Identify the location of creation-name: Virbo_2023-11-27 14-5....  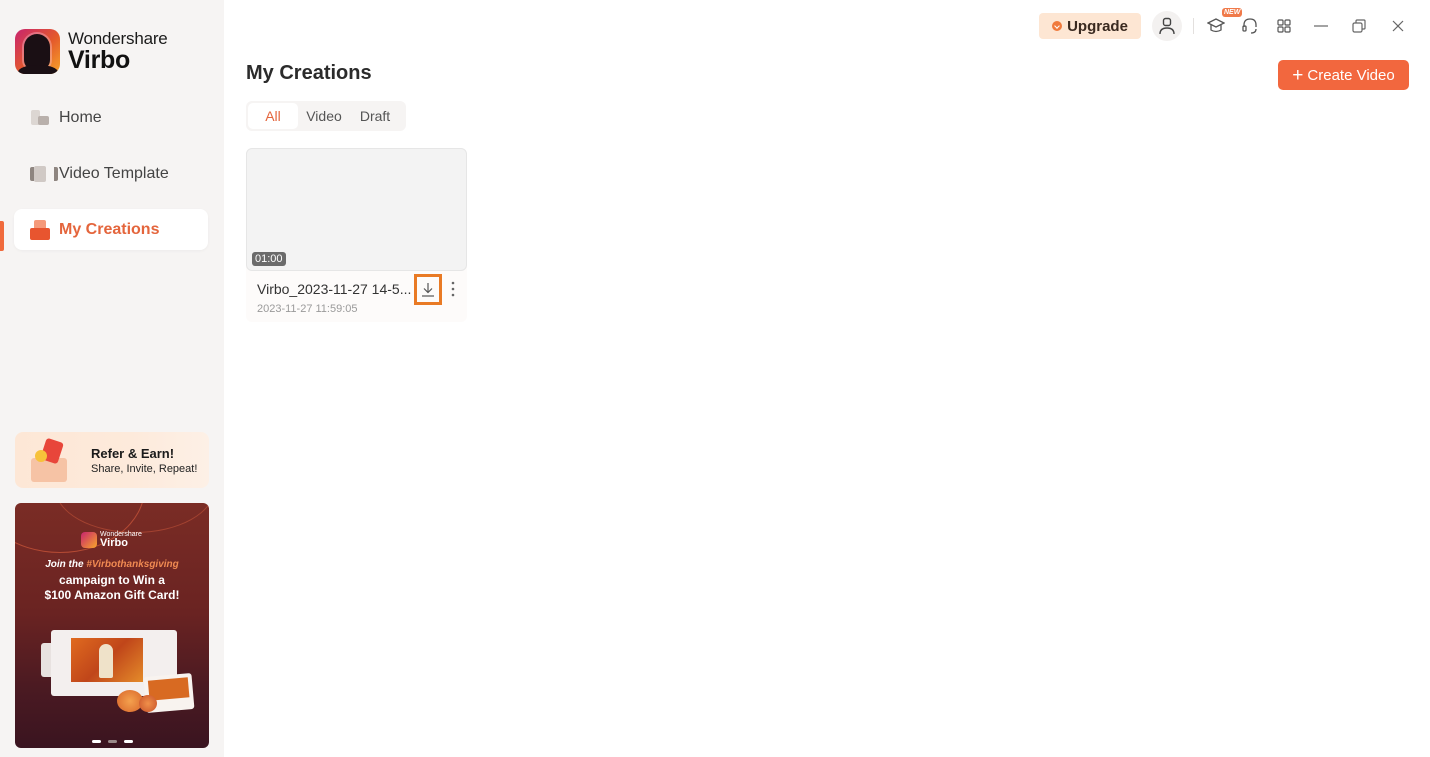
(334, 289).